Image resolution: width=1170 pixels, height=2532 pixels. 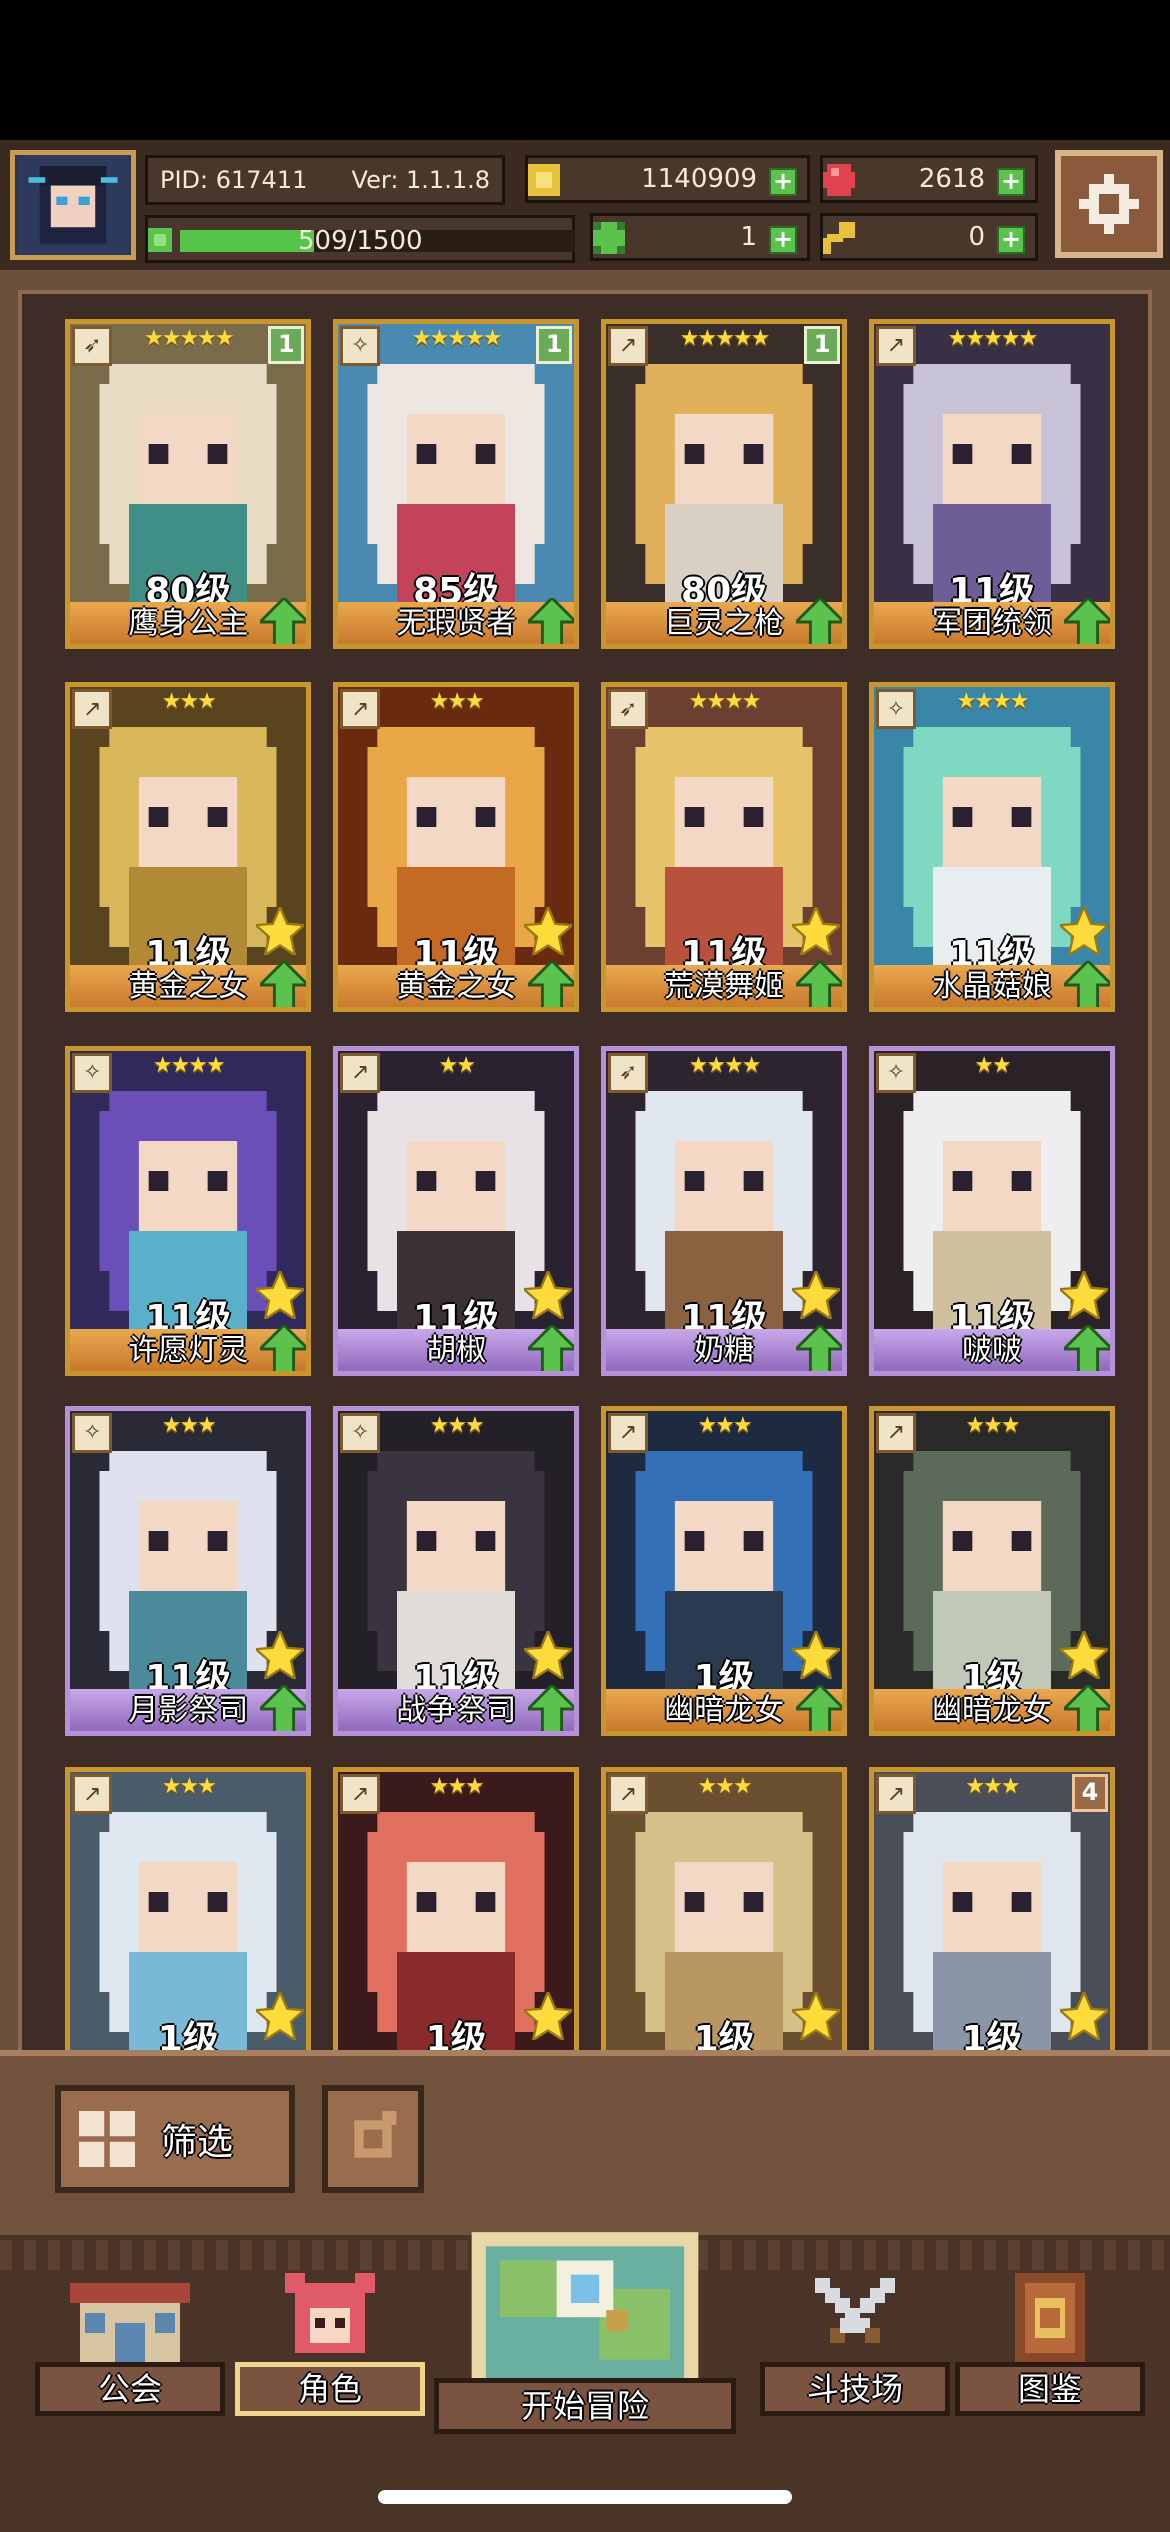 I want to click on filter-label: 筛选, so click(x=197, y=2142).